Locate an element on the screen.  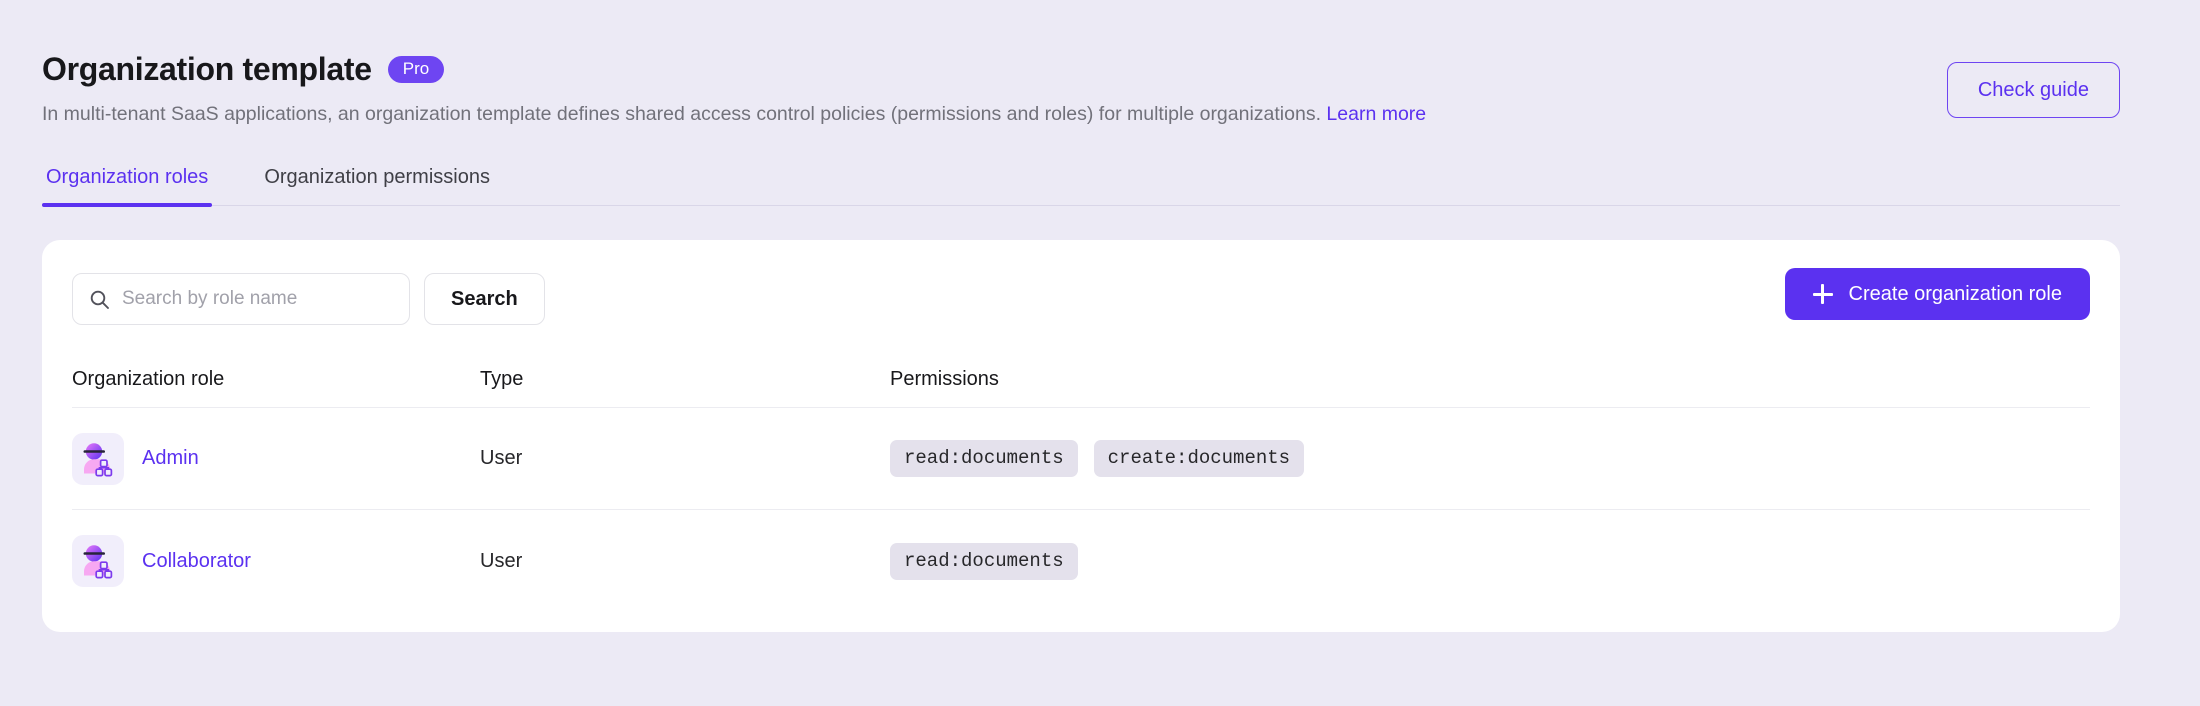
column-header-organization-role: Organization role is located at coordinates (148, 379).